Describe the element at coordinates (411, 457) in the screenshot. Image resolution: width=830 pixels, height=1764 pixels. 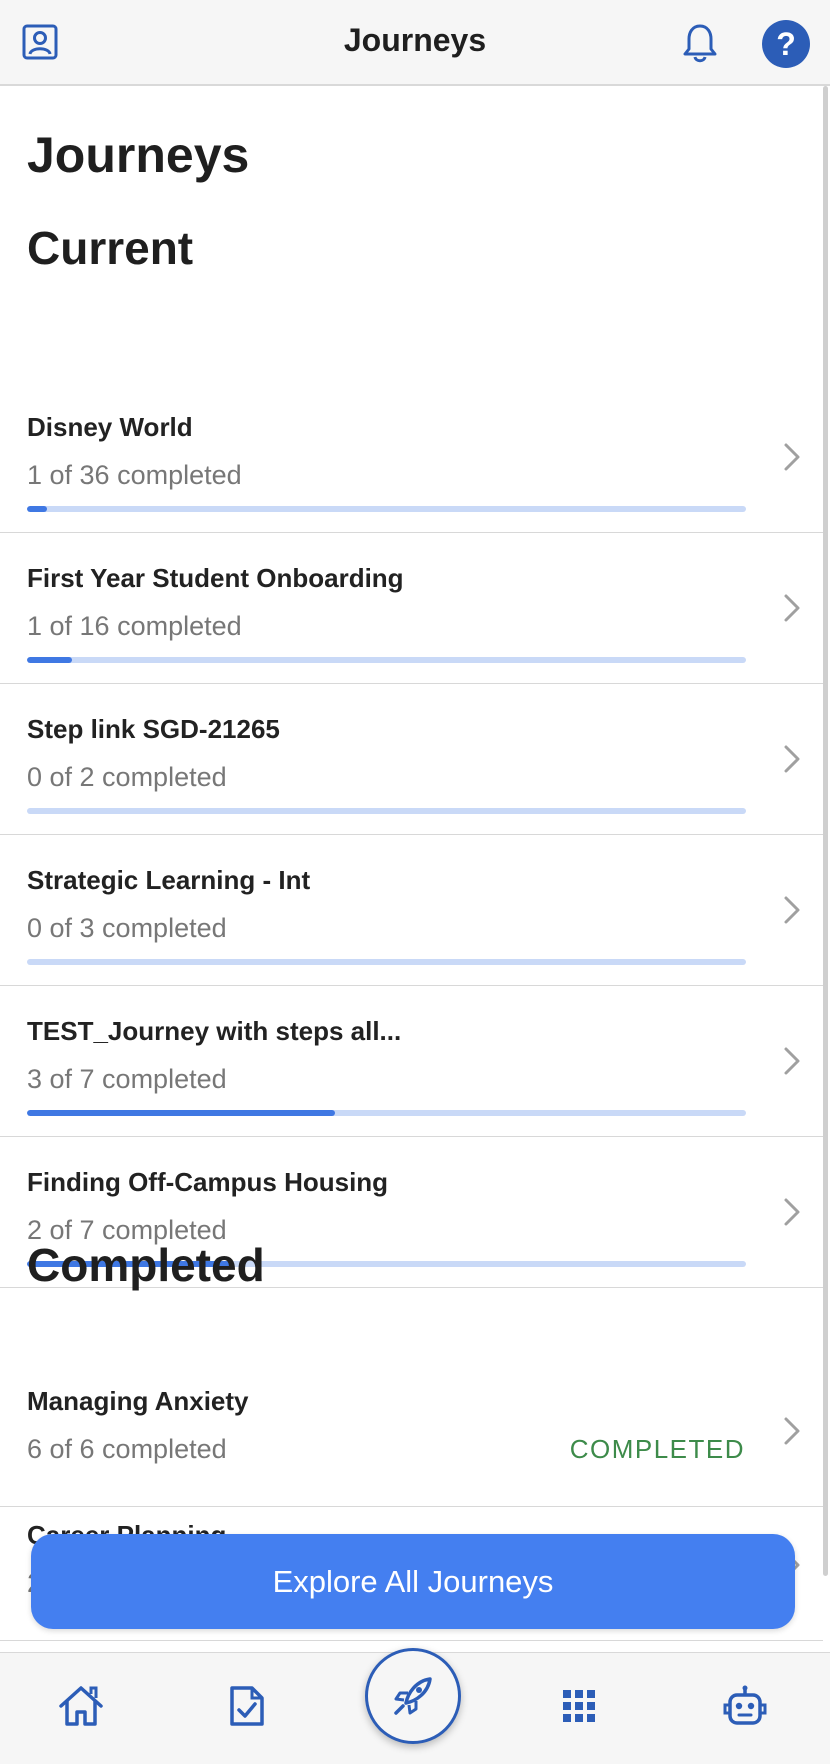
I see `journey-row: Disney World 1 of 36 completed` at that location.